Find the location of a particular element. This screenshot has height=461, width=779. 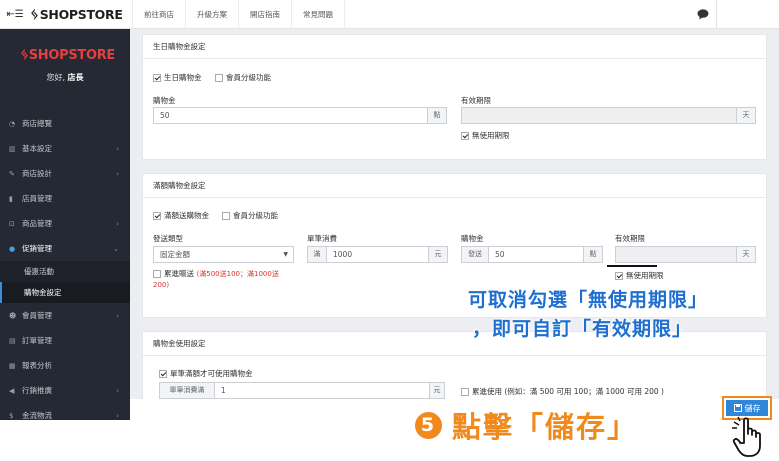

birthday-no-expiry-checkbox: 無使用期限 is located at coordinates (485, 135).